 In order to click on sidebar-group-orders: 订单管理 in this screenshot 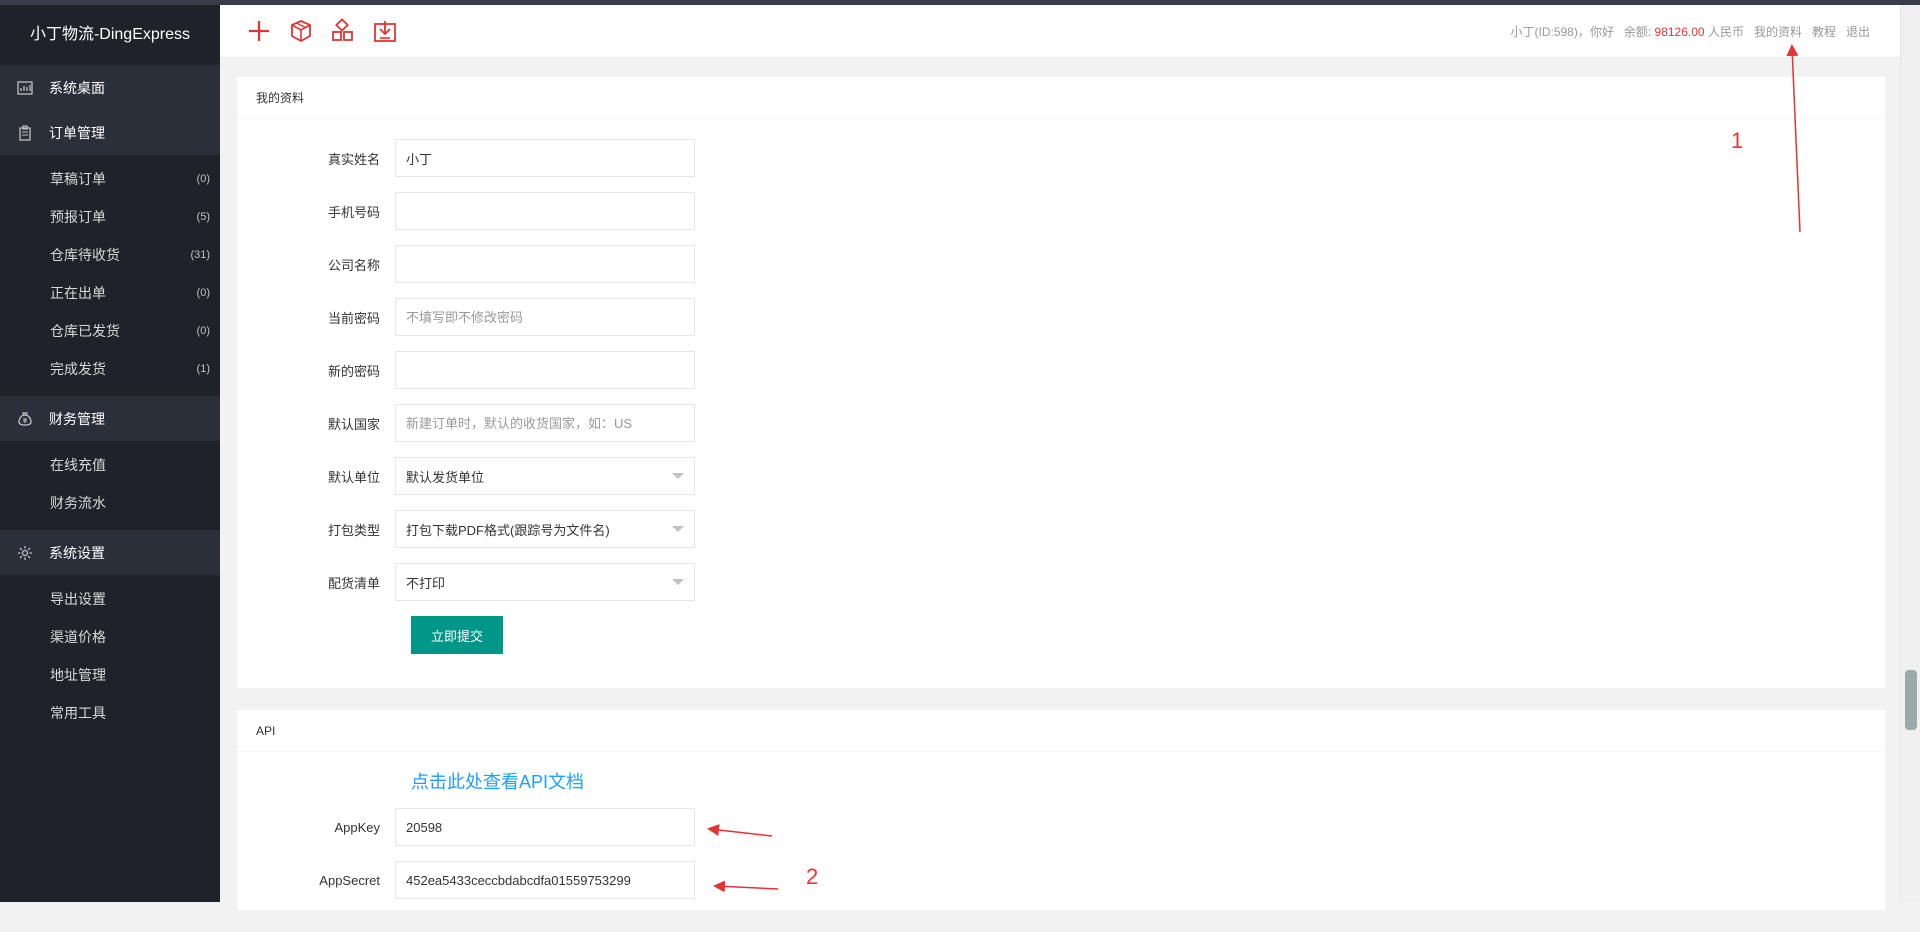, I will do `click(110, 132)`.